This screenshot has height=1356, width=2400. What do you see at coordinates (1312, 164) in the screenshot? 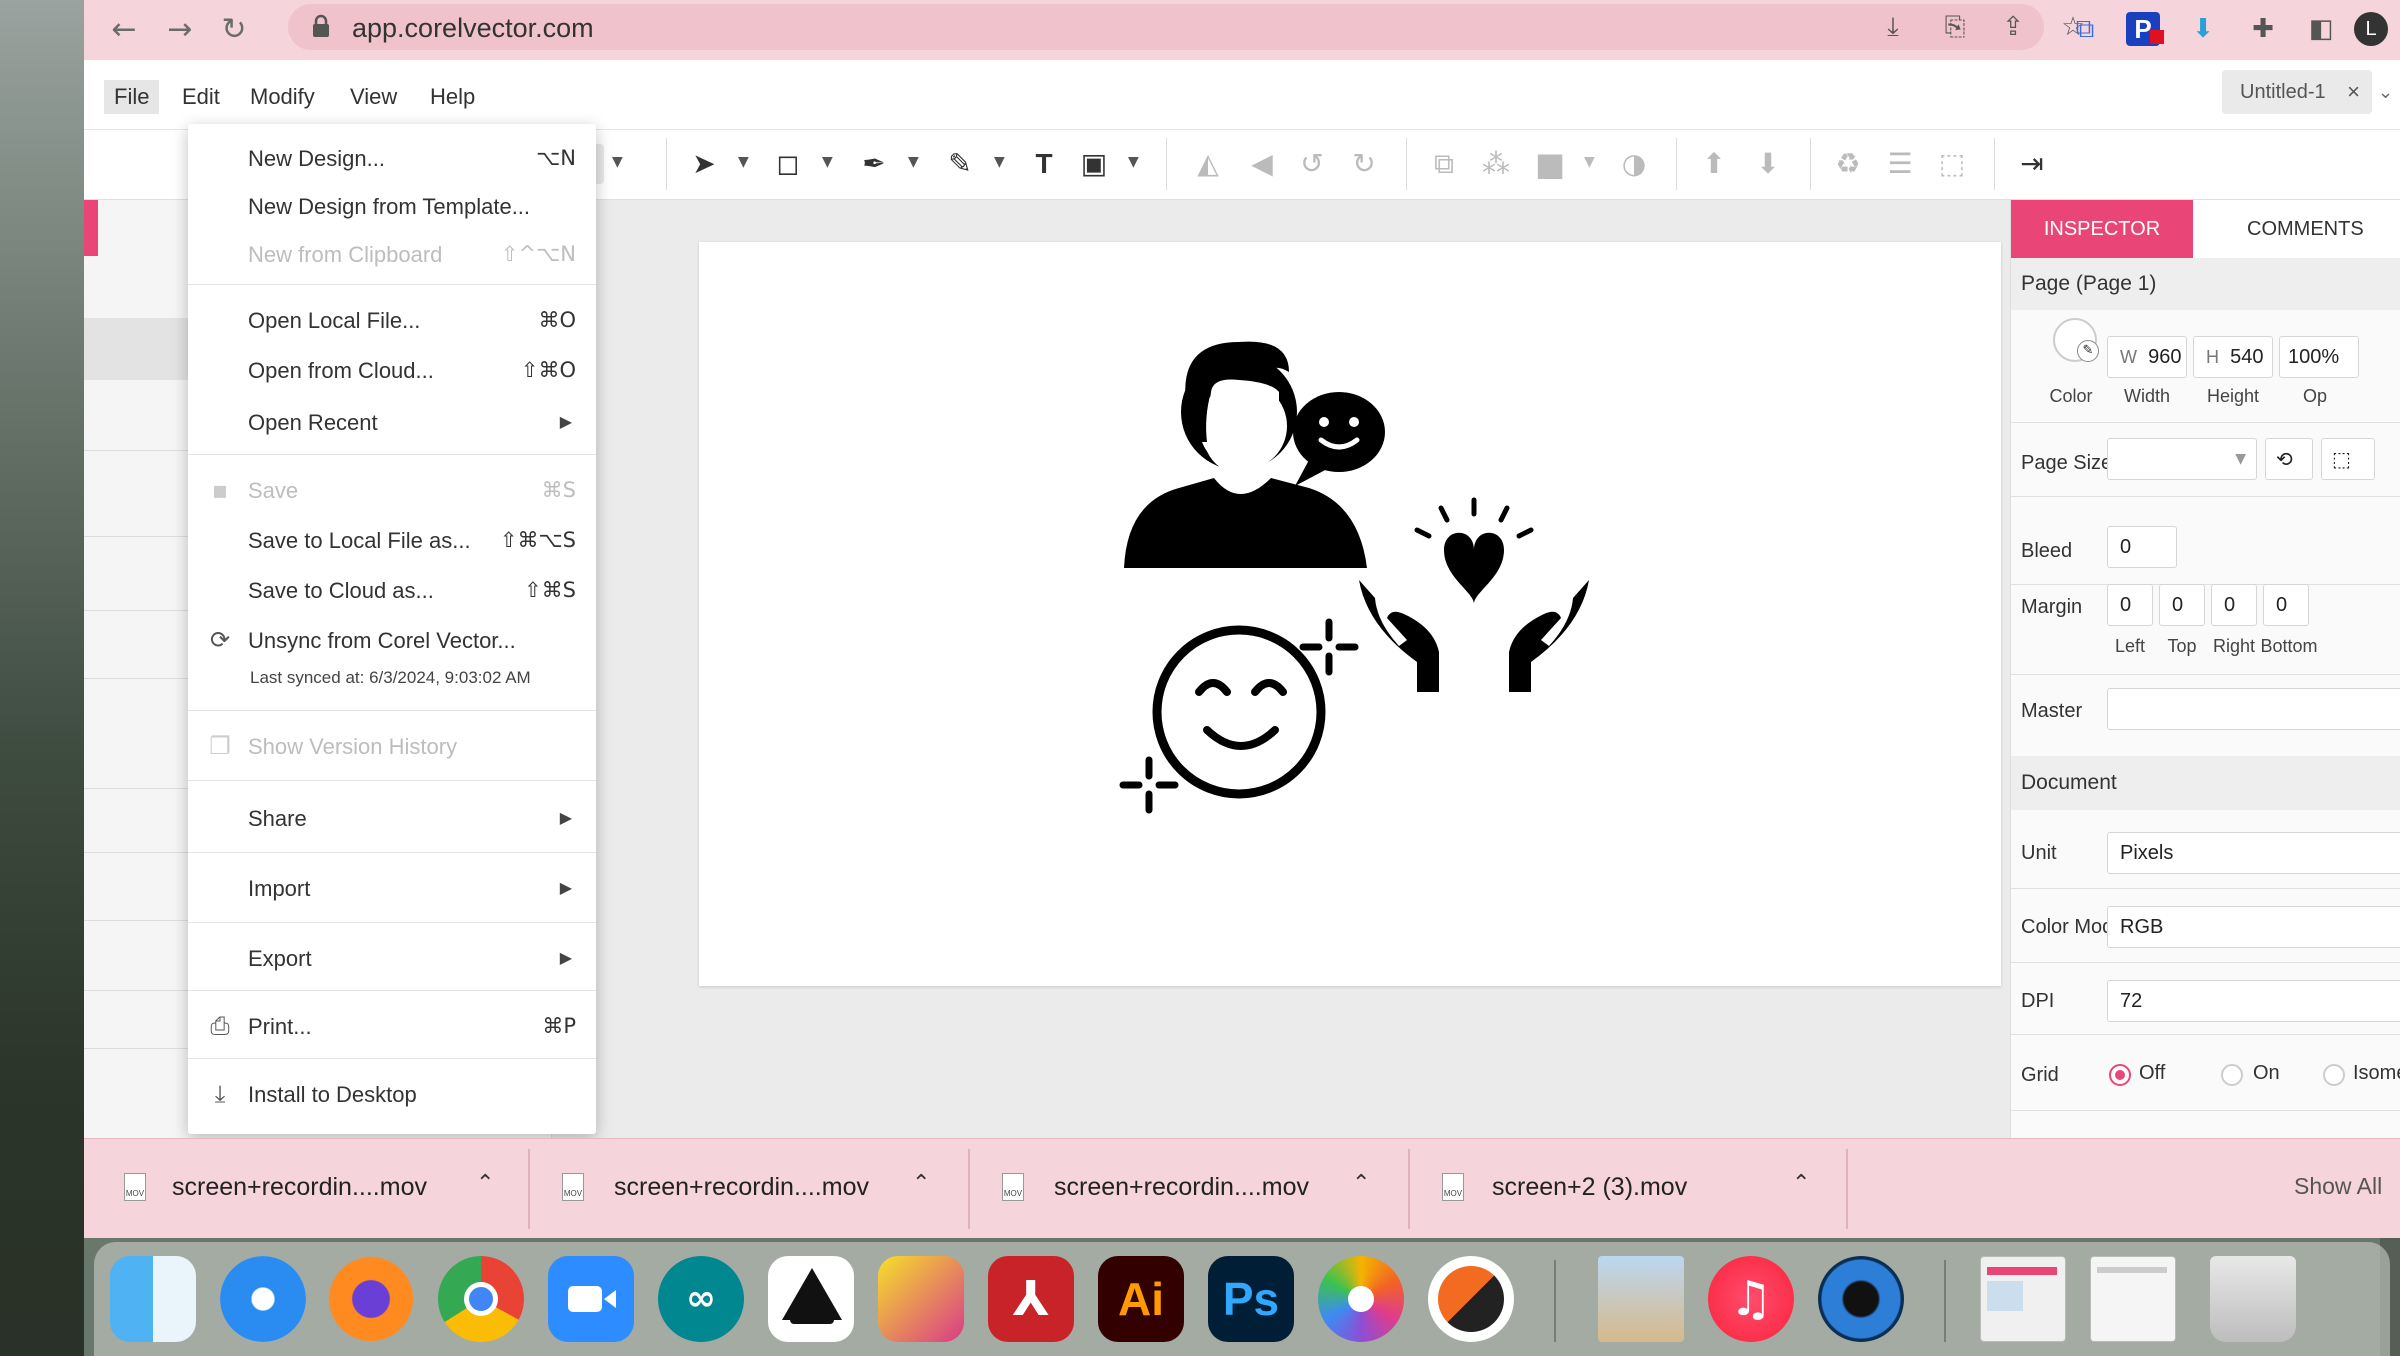
I see `rotate-left-icon: ↺` at bounding box center [1312, 164].